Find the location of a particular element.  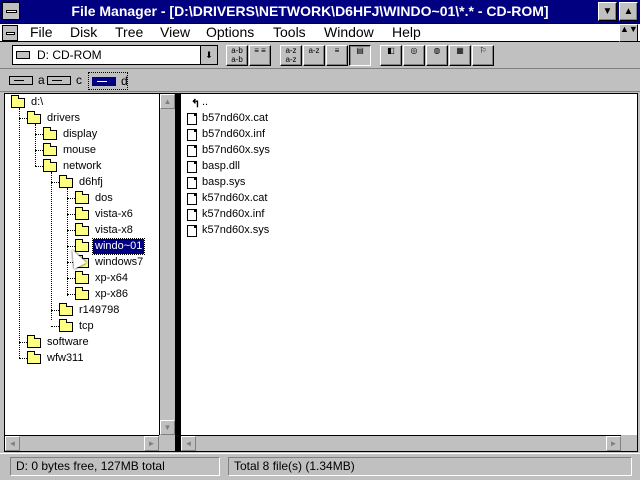

floppy-drive-icon is located at coordinates (21, 80).